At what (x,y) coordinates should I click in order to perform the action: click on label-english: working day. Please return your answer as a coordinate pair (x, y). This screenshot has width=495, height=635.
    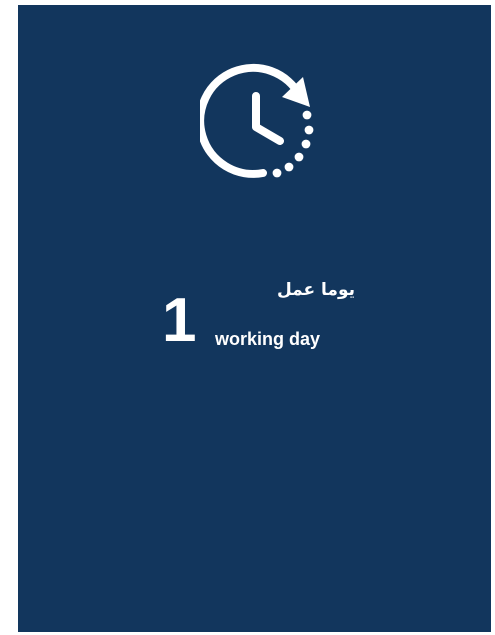
    Looking at the image, I should click on (268, 339).